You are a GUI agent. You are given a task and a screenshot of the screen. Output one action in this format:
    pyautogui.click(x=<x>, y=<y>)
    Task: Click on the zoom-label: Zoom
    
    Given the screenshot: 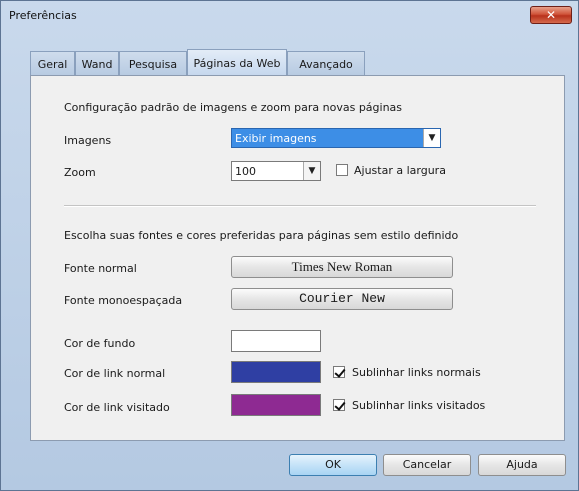 What is the action you would take?
    pyautogui.click(x=80, y=172)
    